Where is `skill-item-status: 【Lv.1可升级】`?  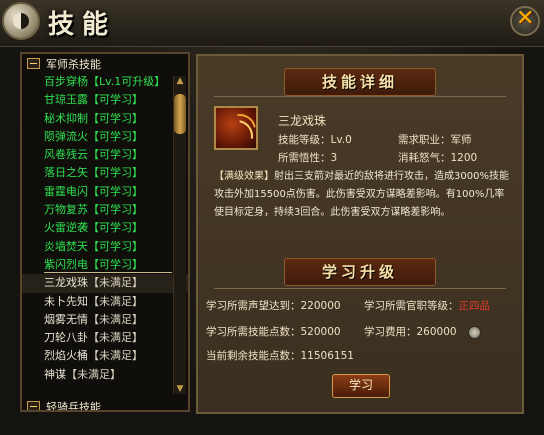
skill-item-status: 【Lv.1可升级】 is located at coordinates (127, 81).